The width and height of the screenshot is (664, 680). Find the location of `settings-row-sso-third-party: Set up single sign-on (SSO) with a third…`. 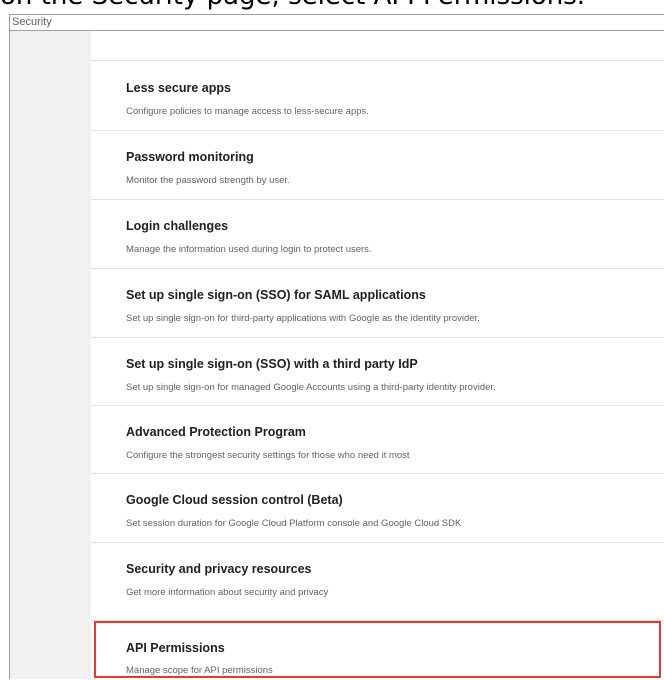

settings-row-sso-third-party: Set up single sign-on (SSO) with a third… is located at coordinates (377, 372).